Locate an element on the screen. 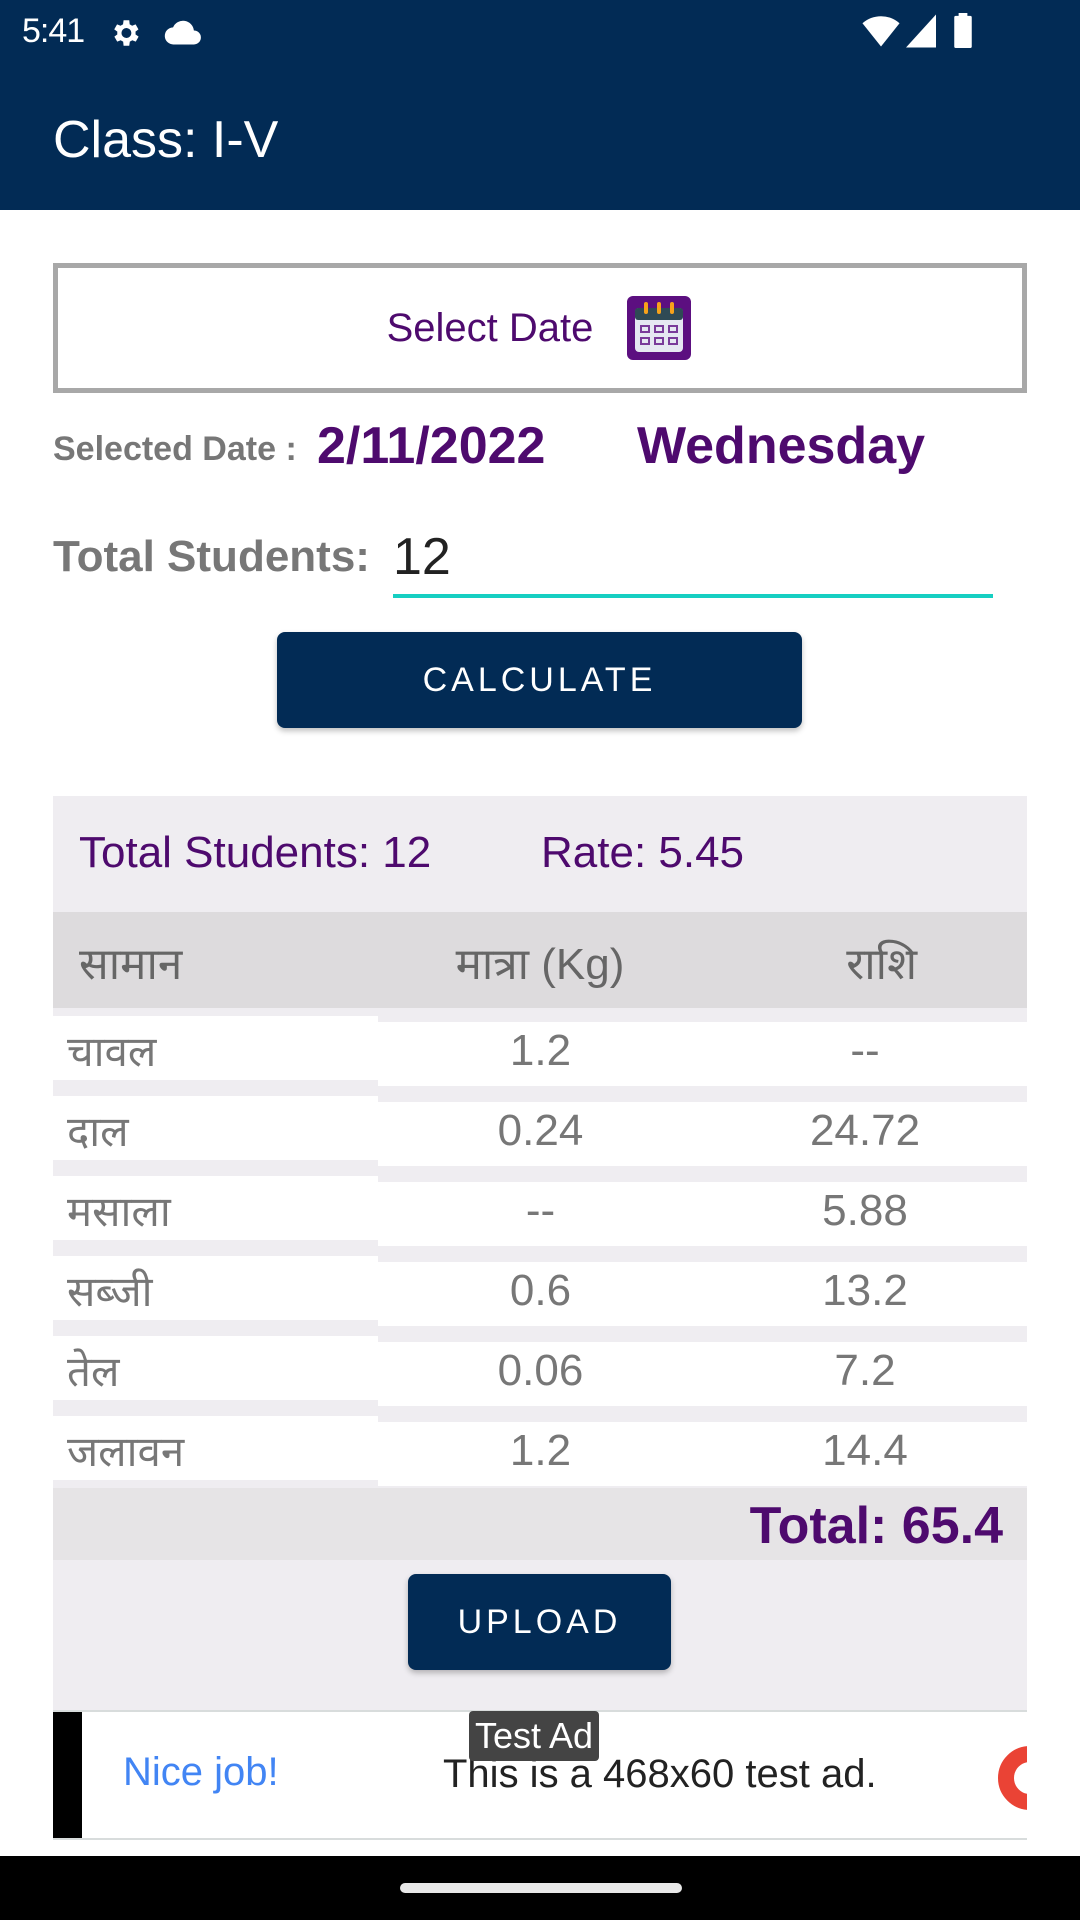  select-date-label: Select Date is located at coordinates (490, 327).